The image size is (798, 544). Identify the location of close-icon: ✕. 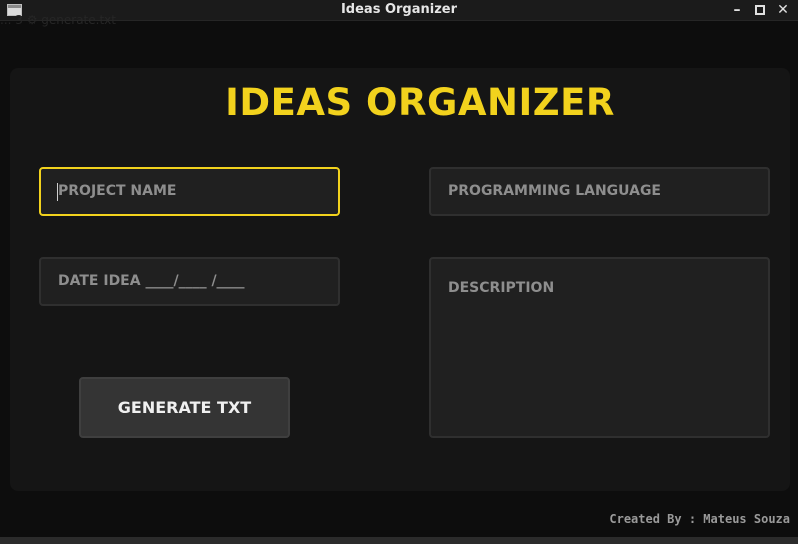
(783, 10).